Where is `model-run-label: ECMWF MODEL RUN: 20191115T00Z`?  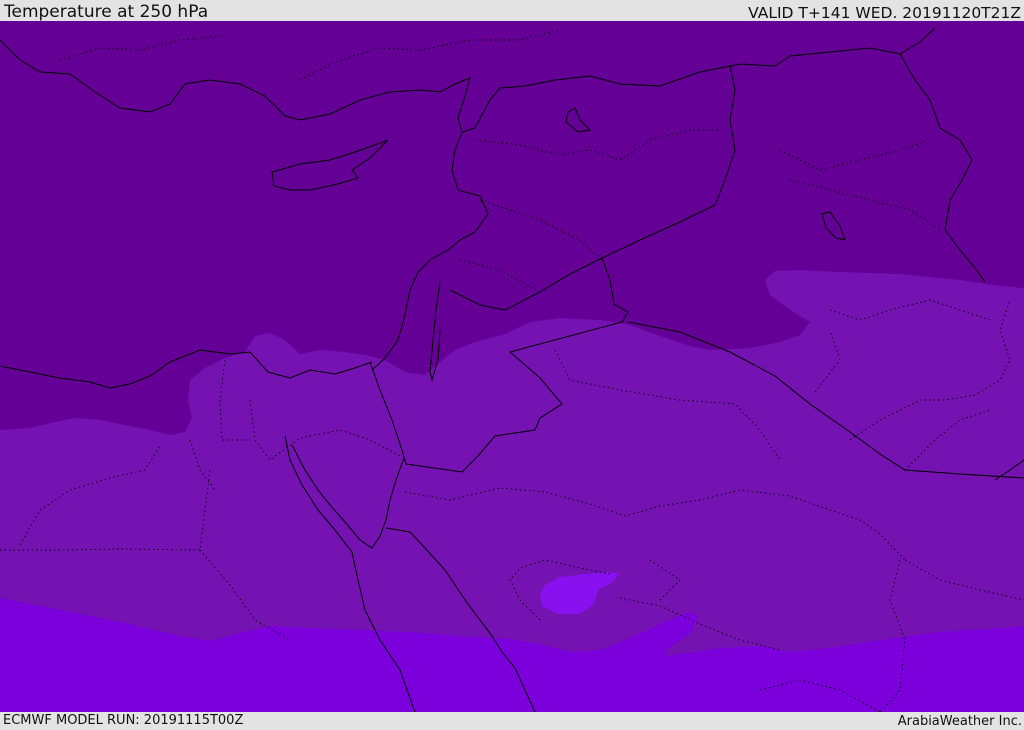
model-run-label: ECMWF MODEL RUN: 20191115T00Z is located at coordinates (123, 720).